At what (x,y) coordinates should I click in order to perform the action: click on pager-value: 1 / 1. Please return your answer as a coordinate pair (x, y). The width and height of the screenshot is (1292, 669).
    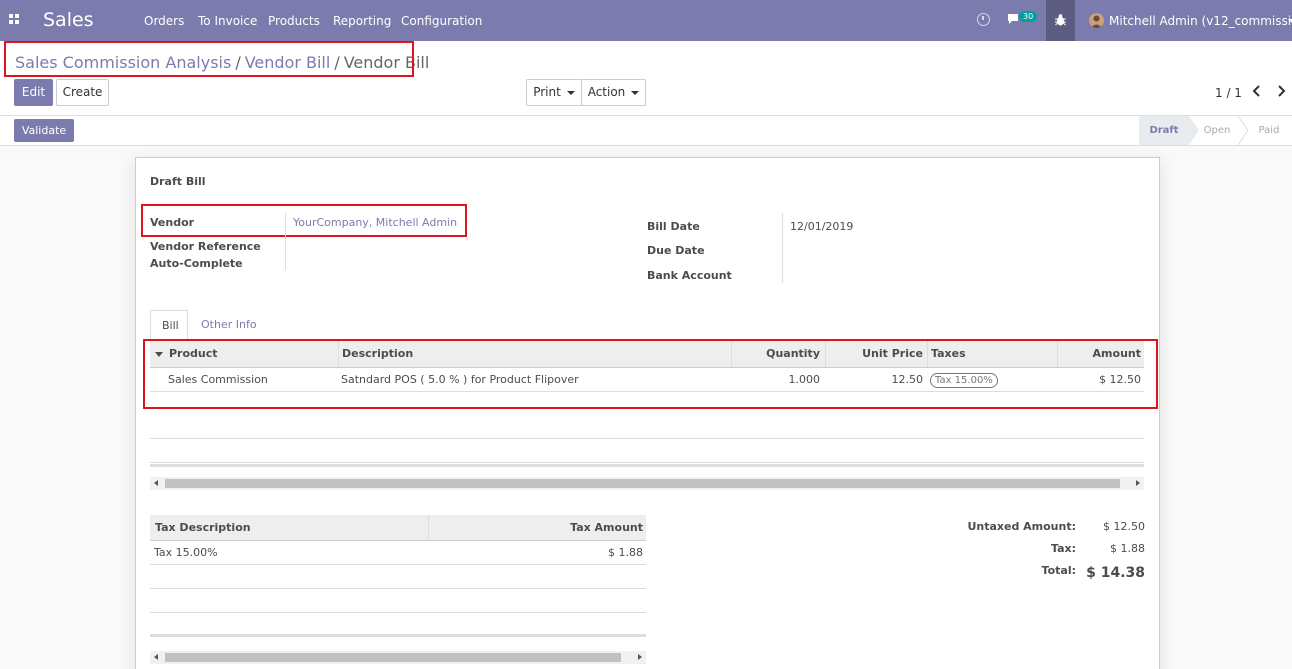
    Looking at the image, I should click on (1228, 93).